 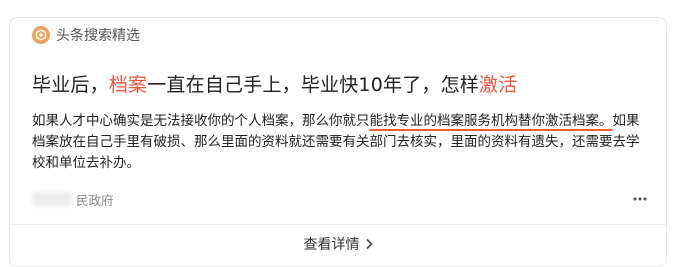 What do you see at coordinates (128, 85) in the screenshot?
I see `title-highlight: 档案` at bounding box center [128, 85].